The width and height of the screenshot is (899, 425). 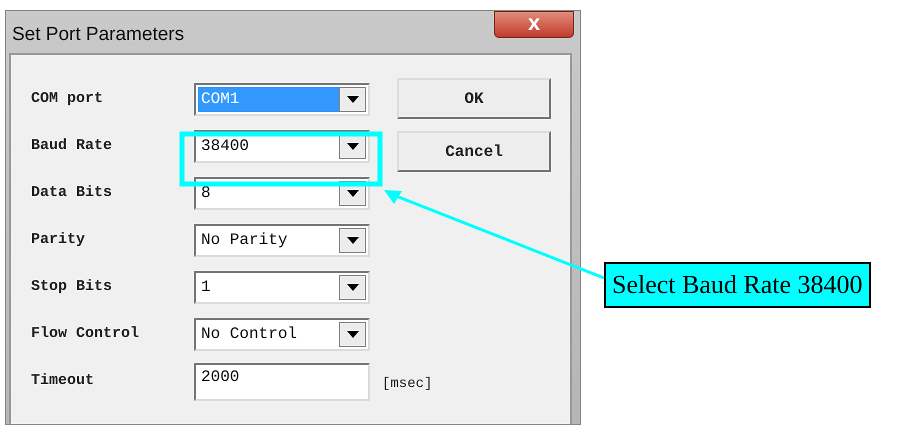 I want to click on dropdown-value: 1, so click(x=206, y=287).